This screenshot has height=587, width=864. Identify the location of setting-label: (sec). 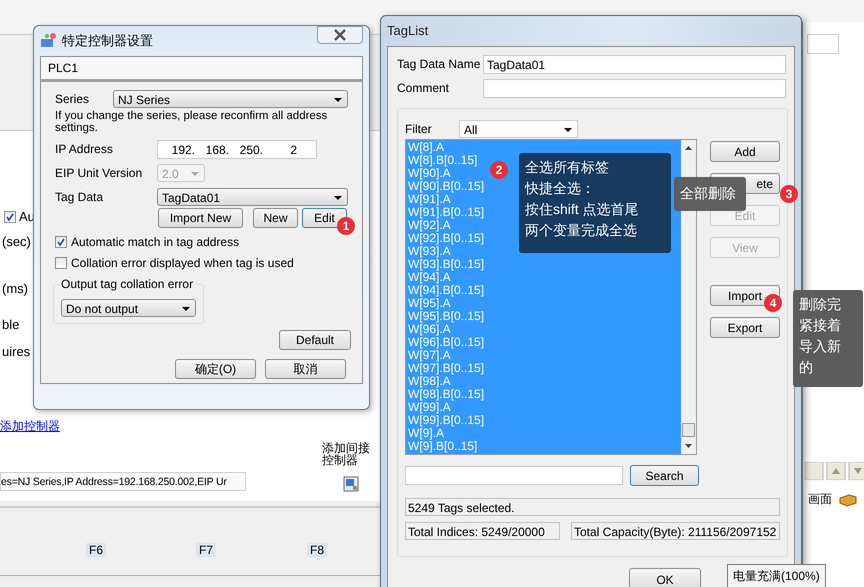
(16, 241).